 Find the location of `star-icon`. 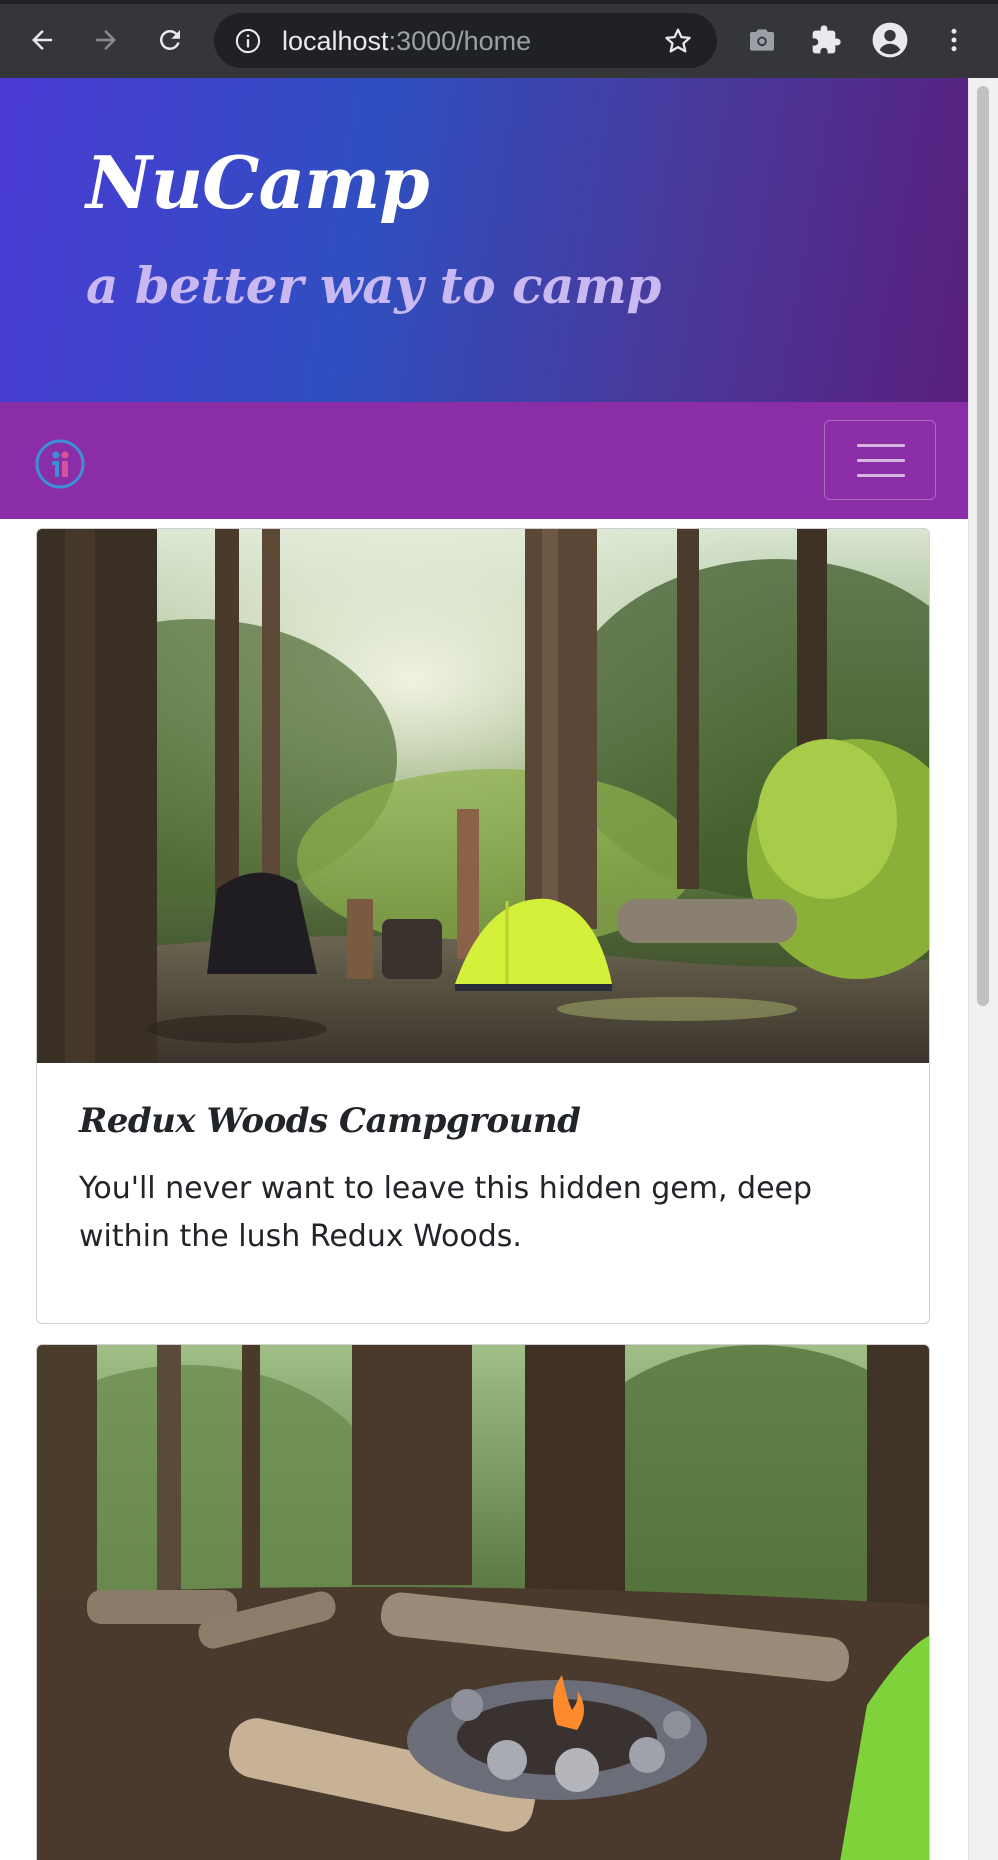

star-icon is located at coordinates (678, 41).